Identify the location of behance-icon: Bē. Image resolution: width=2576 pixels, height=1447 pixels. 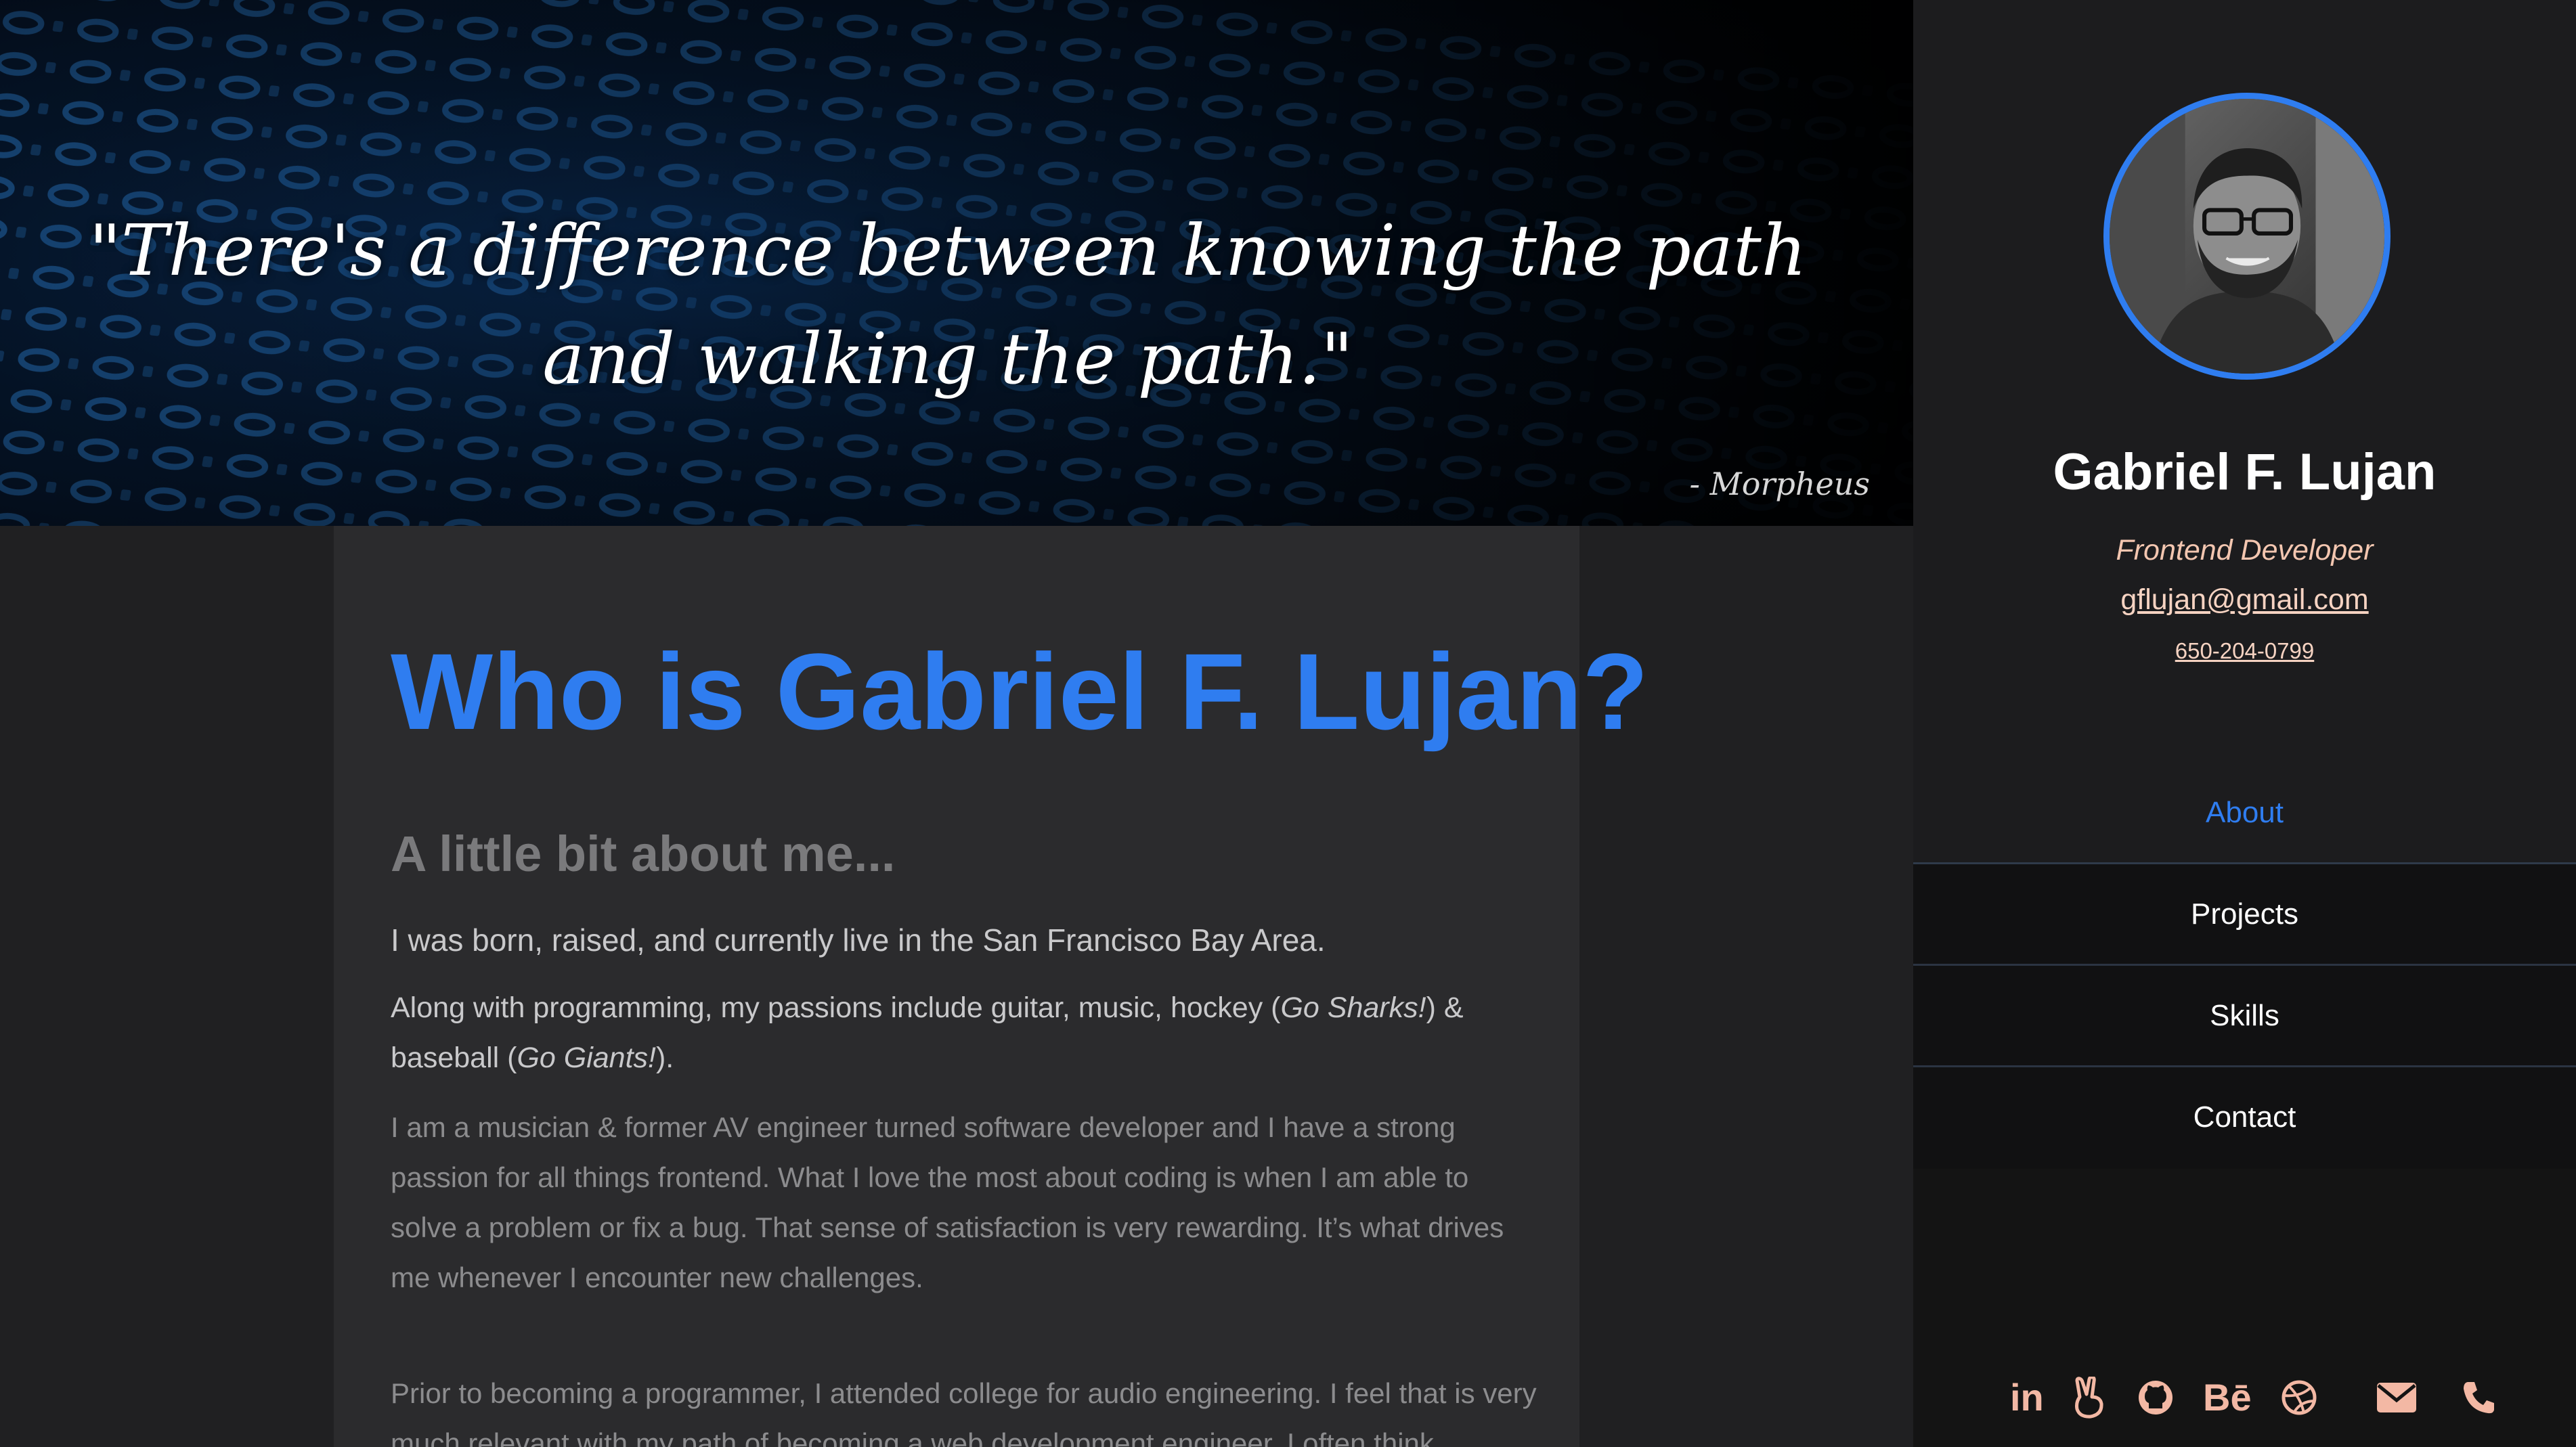
(2227, 1397).